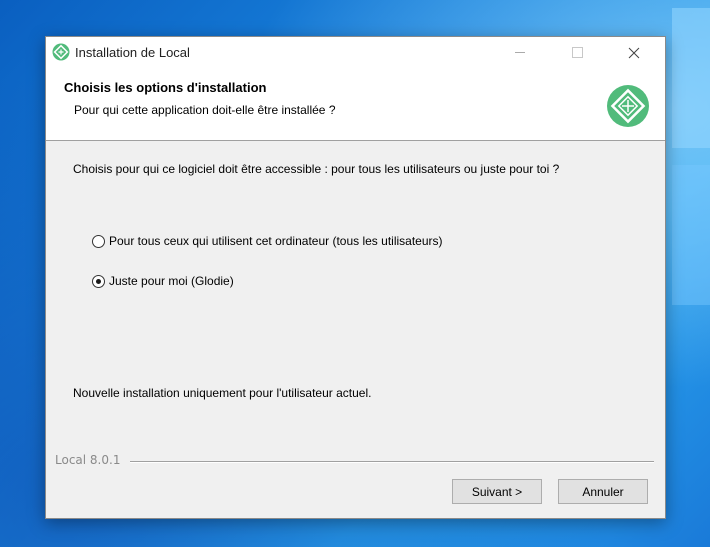 This screenshot has height=547, width=710. I want to click on maximize-button, so click(577, 52).